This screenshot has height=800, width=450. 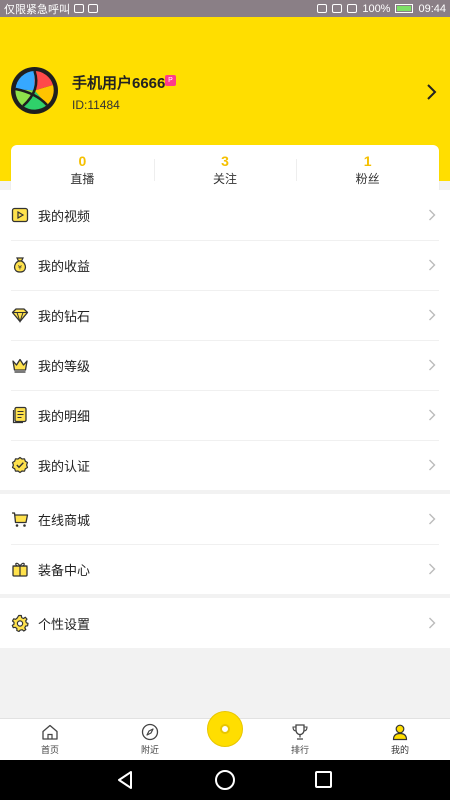 What do you see at coordinates (20, 465) in the screenshot?
I see `verified-icon` at bounding box center [20, 465].